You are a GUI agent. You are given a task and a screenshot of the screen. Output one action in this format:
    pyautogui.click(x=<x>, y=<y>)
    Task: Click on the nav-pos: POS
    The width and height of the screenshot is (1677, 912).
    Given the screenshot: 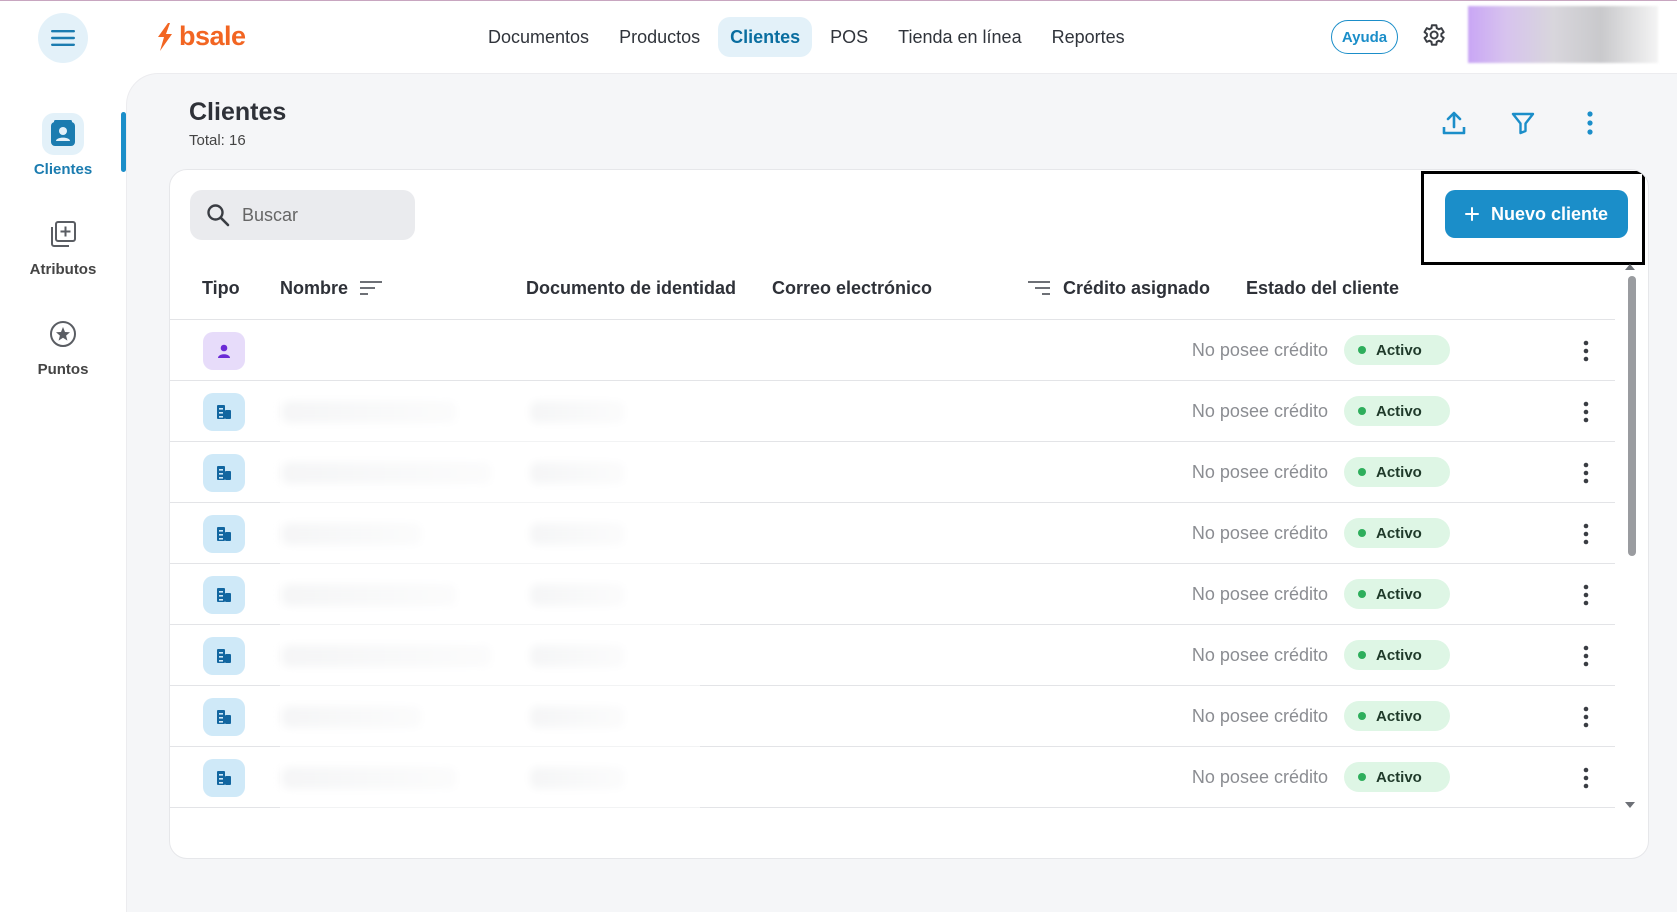 What is the action you would take?
    pyautogui.click(x=849, y=37)
    